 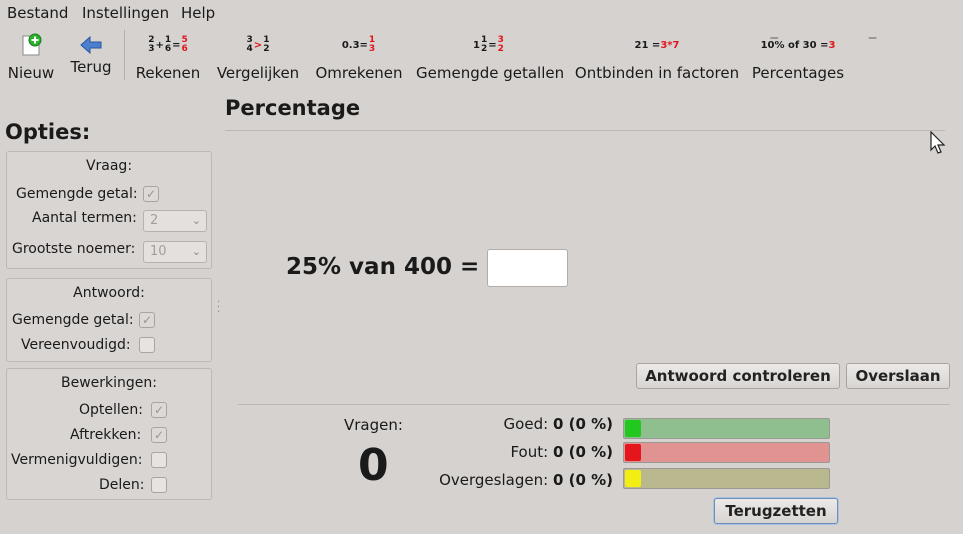 What do you see at coordinates (91, 67) in the screenshot?
I see `back-label: Terug` at bounding box center [91, 67].